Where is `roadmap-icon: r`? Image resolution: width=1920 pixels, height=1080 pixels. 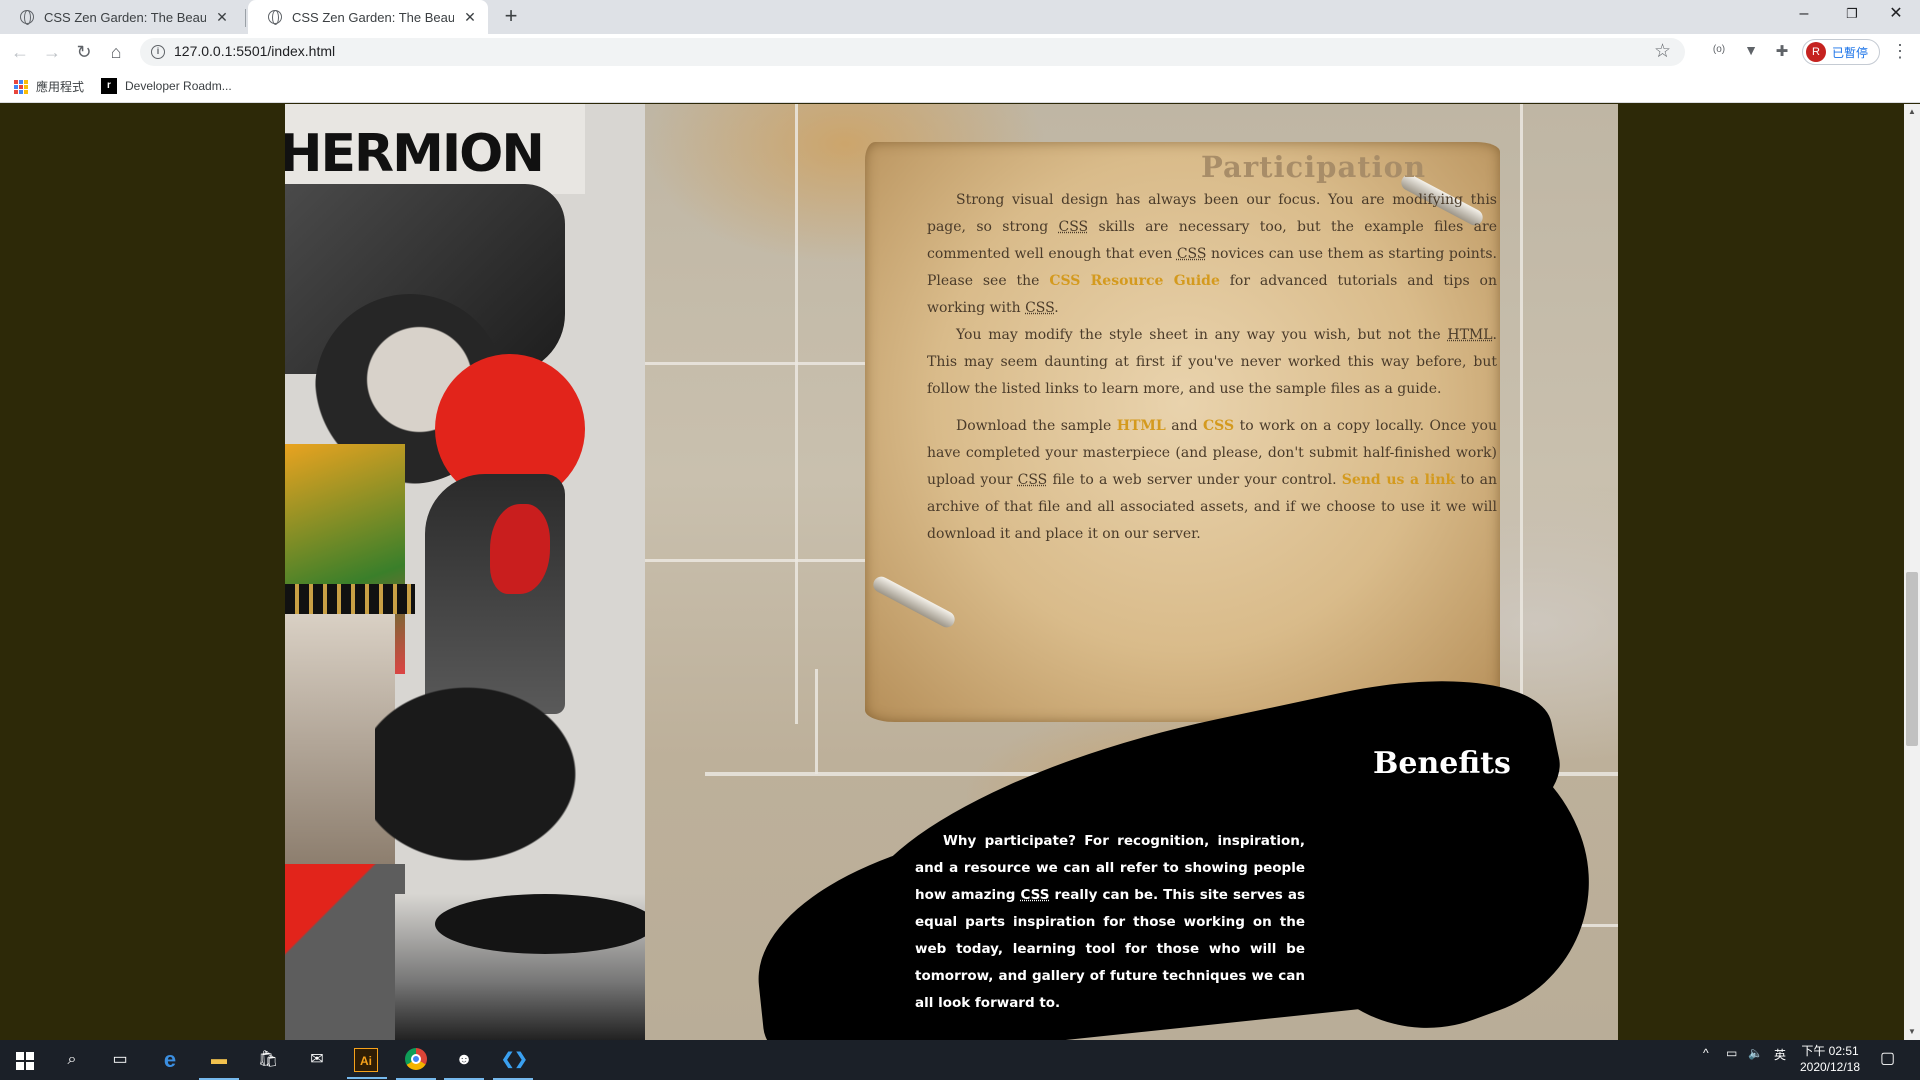 roadmap-icon: r is located at coordinates (109, 86).